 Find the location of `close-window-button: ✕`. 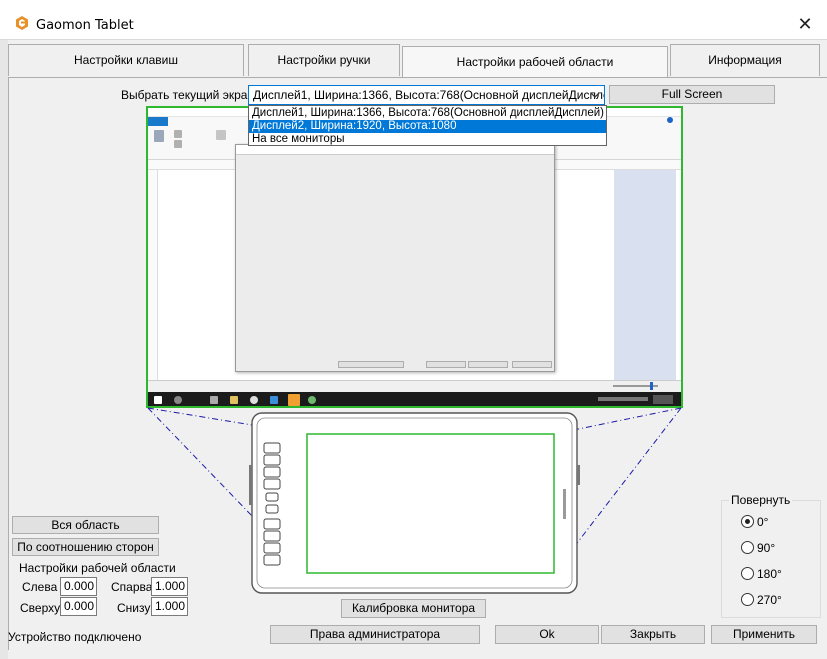

close-window-button: ✕ is located at coordinates (805, 24).